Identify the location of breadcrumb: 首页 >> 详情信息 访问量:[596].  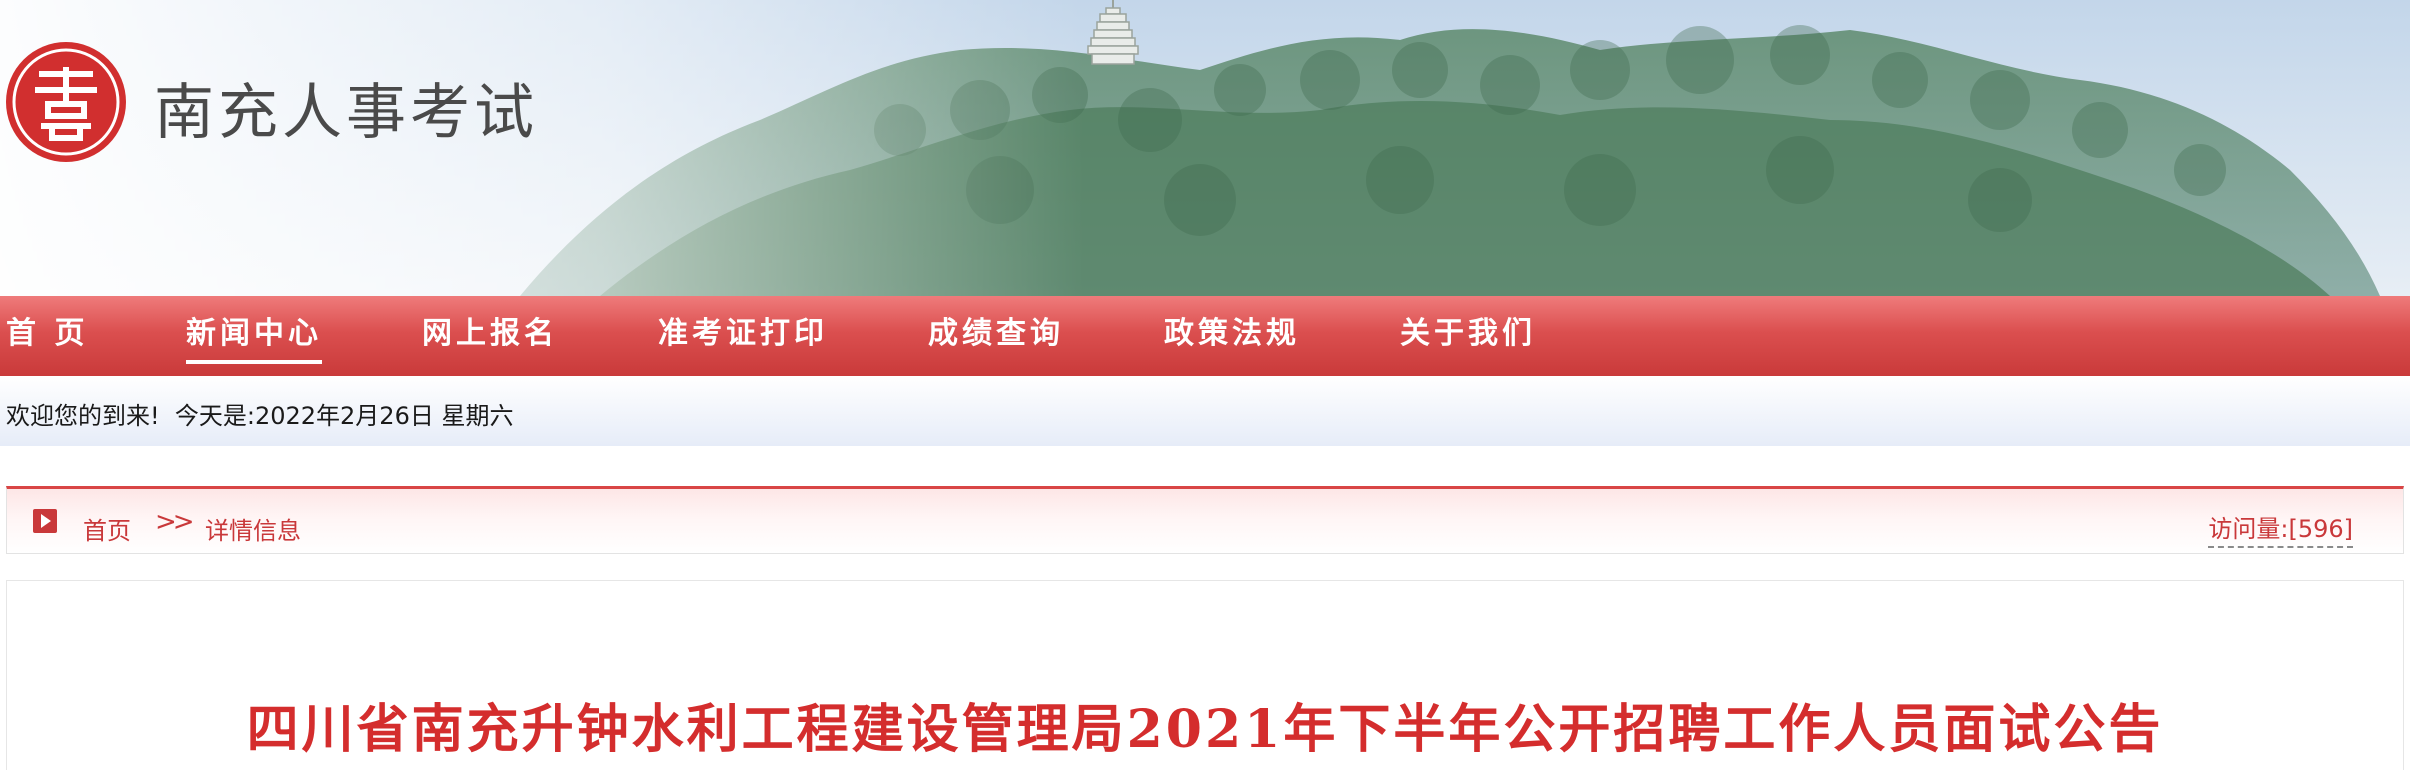
(1205, 520).